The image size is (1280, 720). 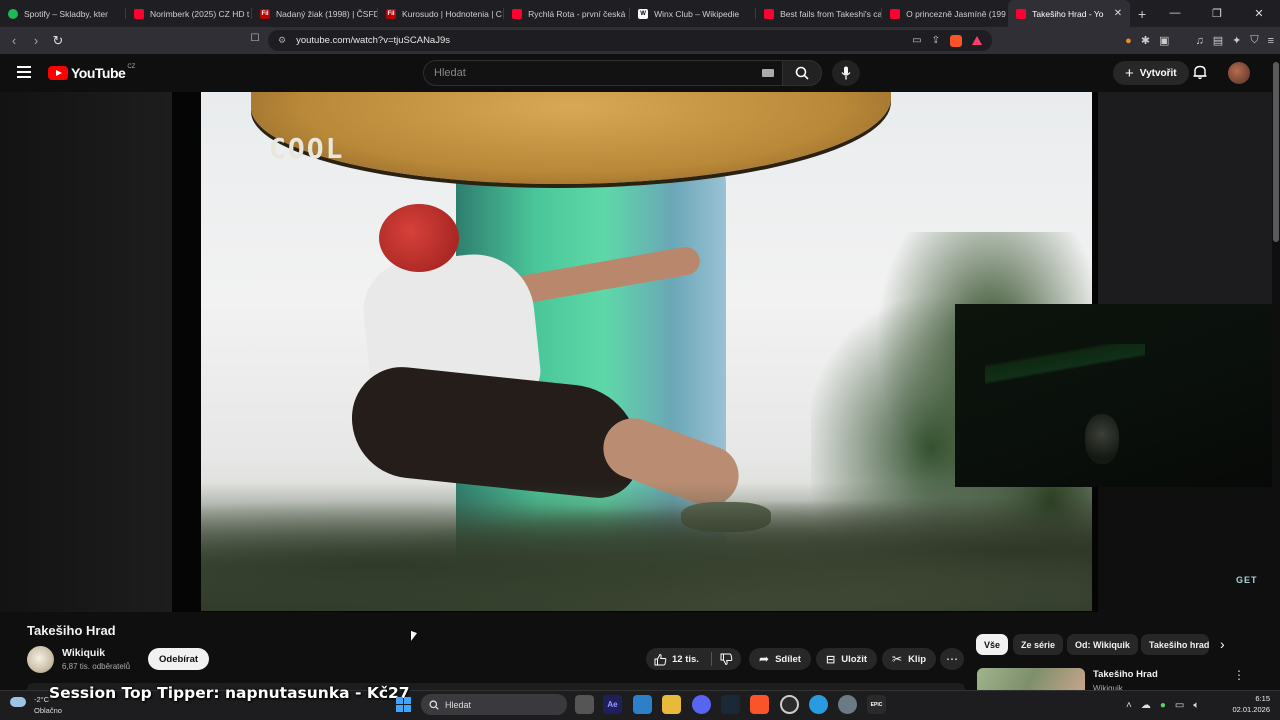 What do you see at coordinates (1145, 40) in the screenshot?
I see `extensions-icon: ✱` at bounding box center [1145, 40].